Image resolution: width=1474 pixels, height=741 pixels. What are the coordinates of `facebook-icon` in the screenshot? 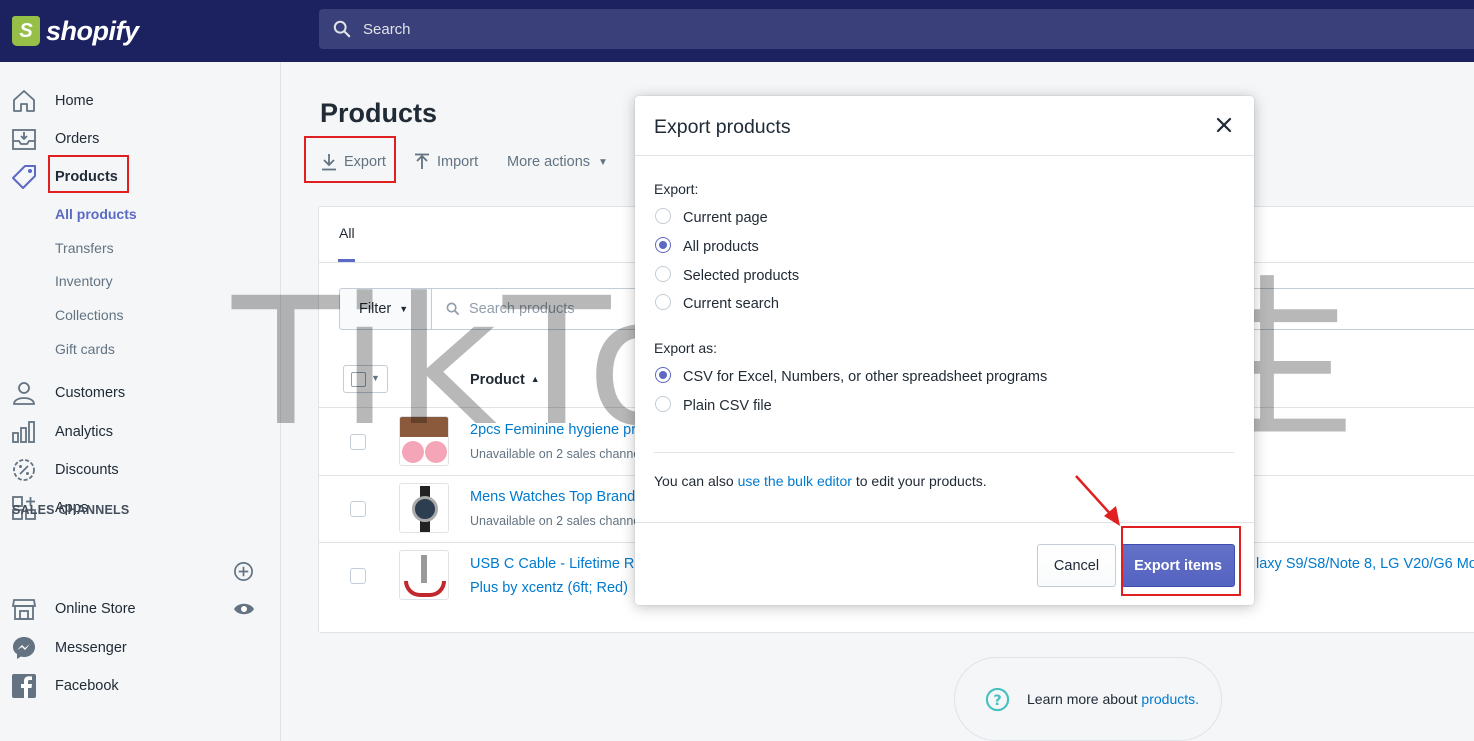 It's located at (24, 686).